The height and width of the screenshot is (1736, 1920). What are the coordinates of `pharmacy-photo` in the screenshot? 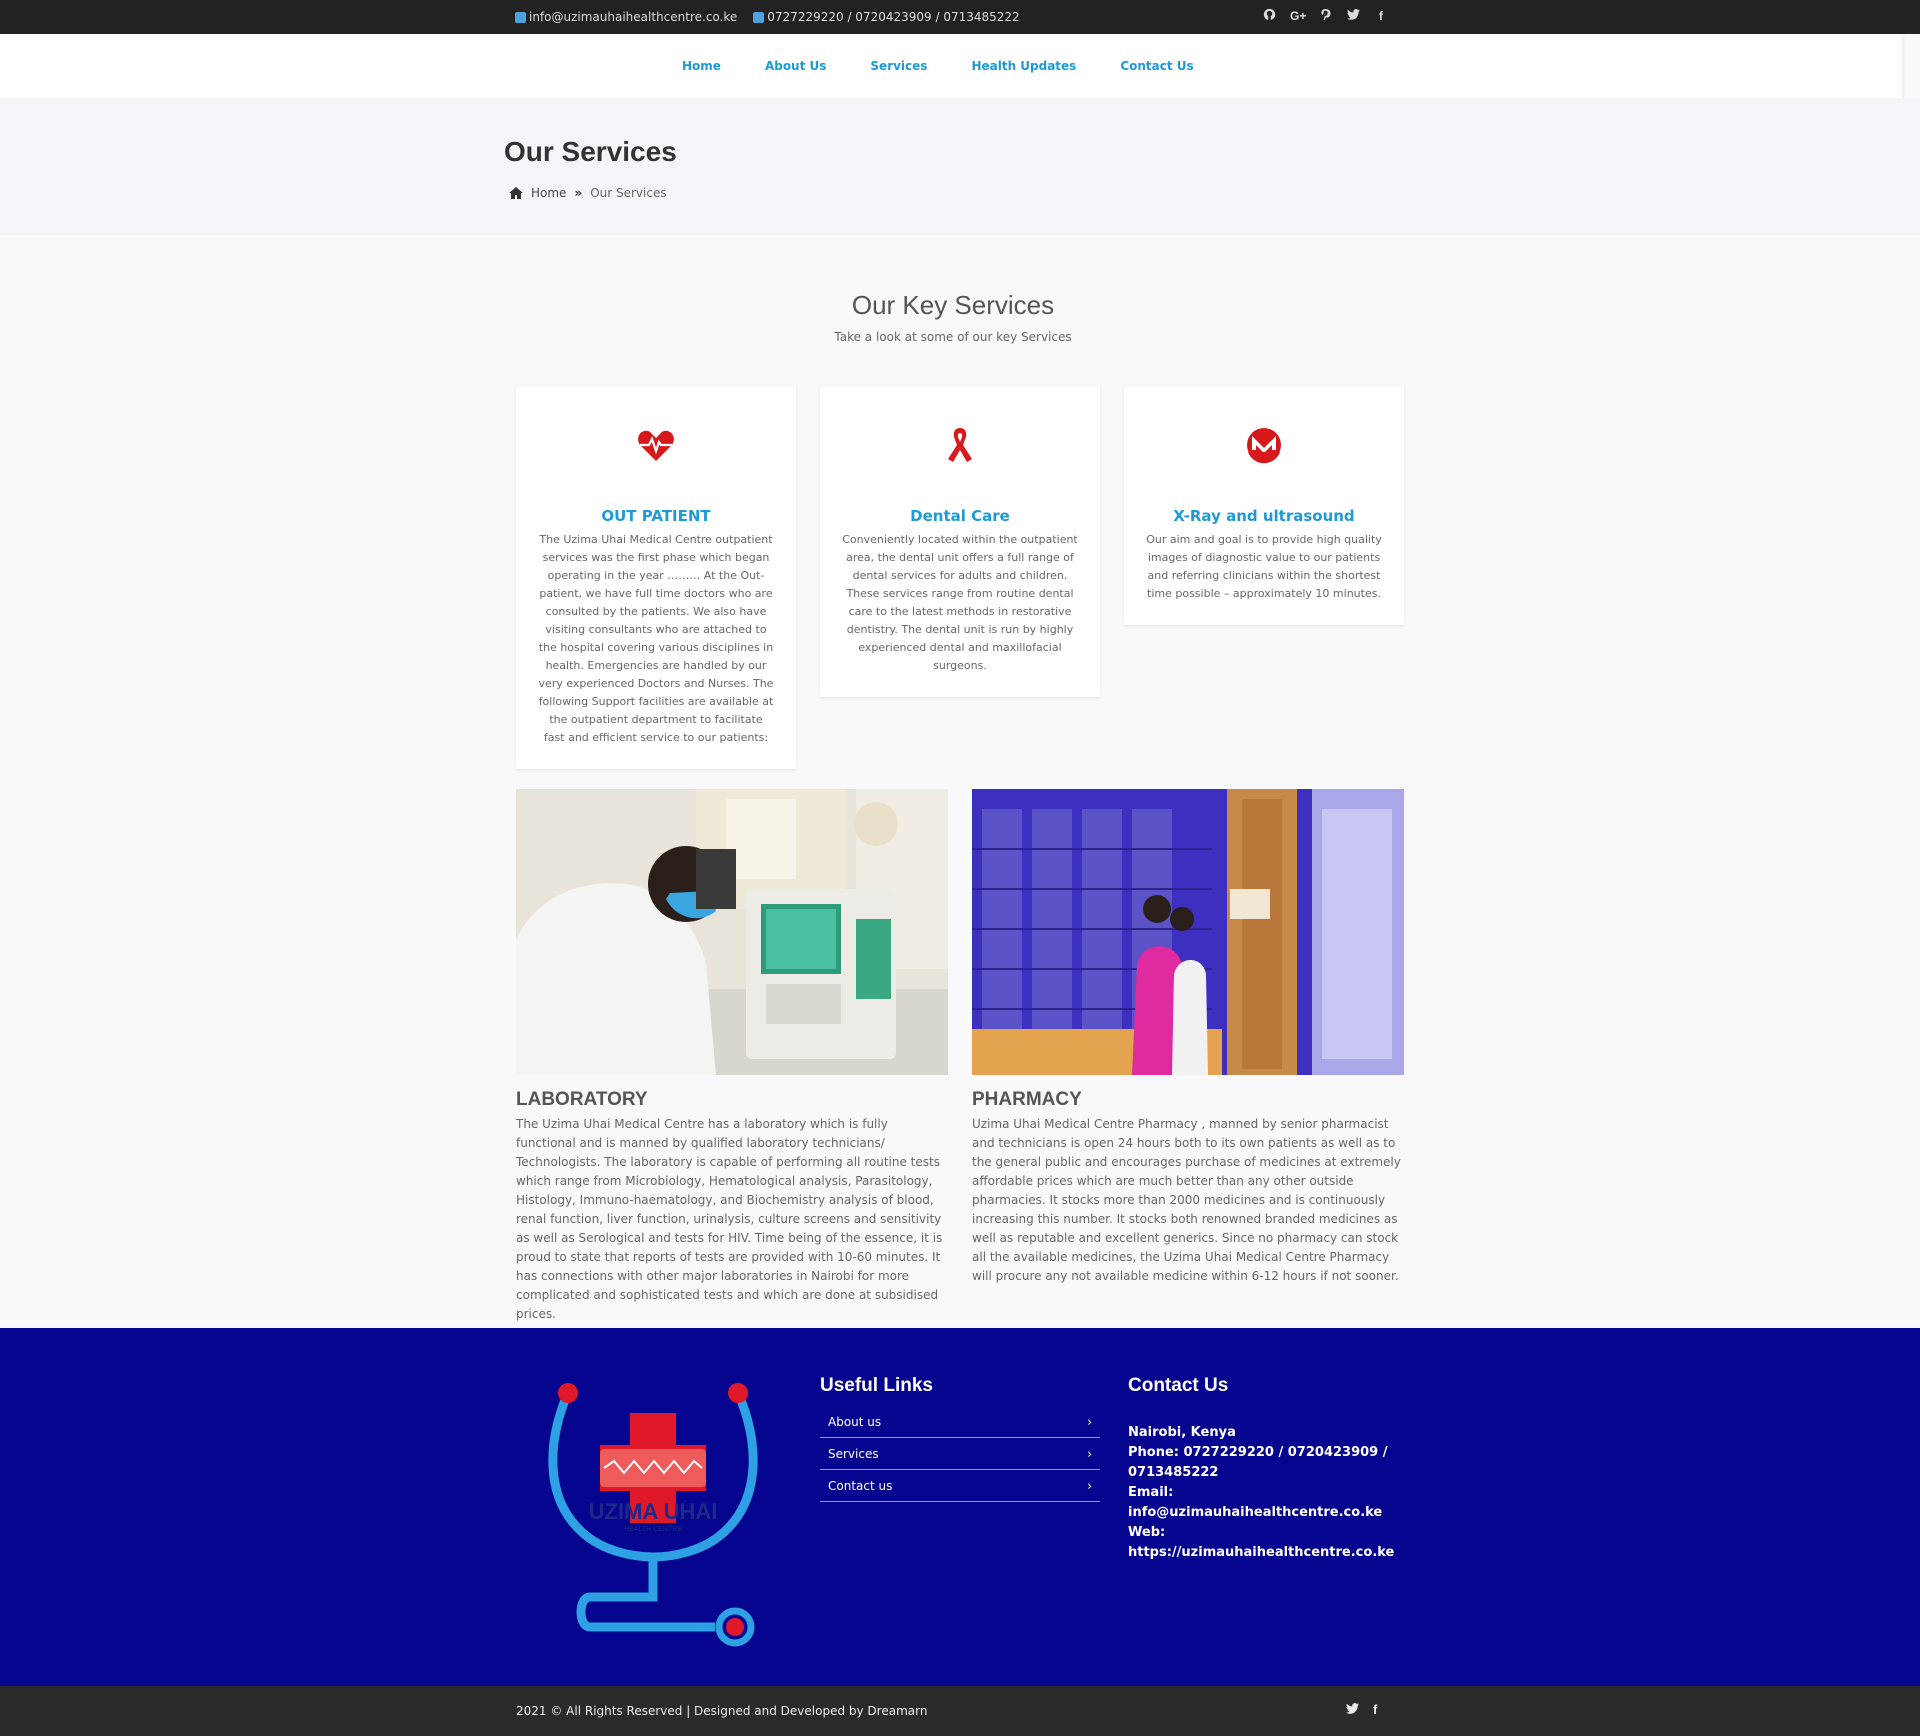 It's located at (1188, 932).